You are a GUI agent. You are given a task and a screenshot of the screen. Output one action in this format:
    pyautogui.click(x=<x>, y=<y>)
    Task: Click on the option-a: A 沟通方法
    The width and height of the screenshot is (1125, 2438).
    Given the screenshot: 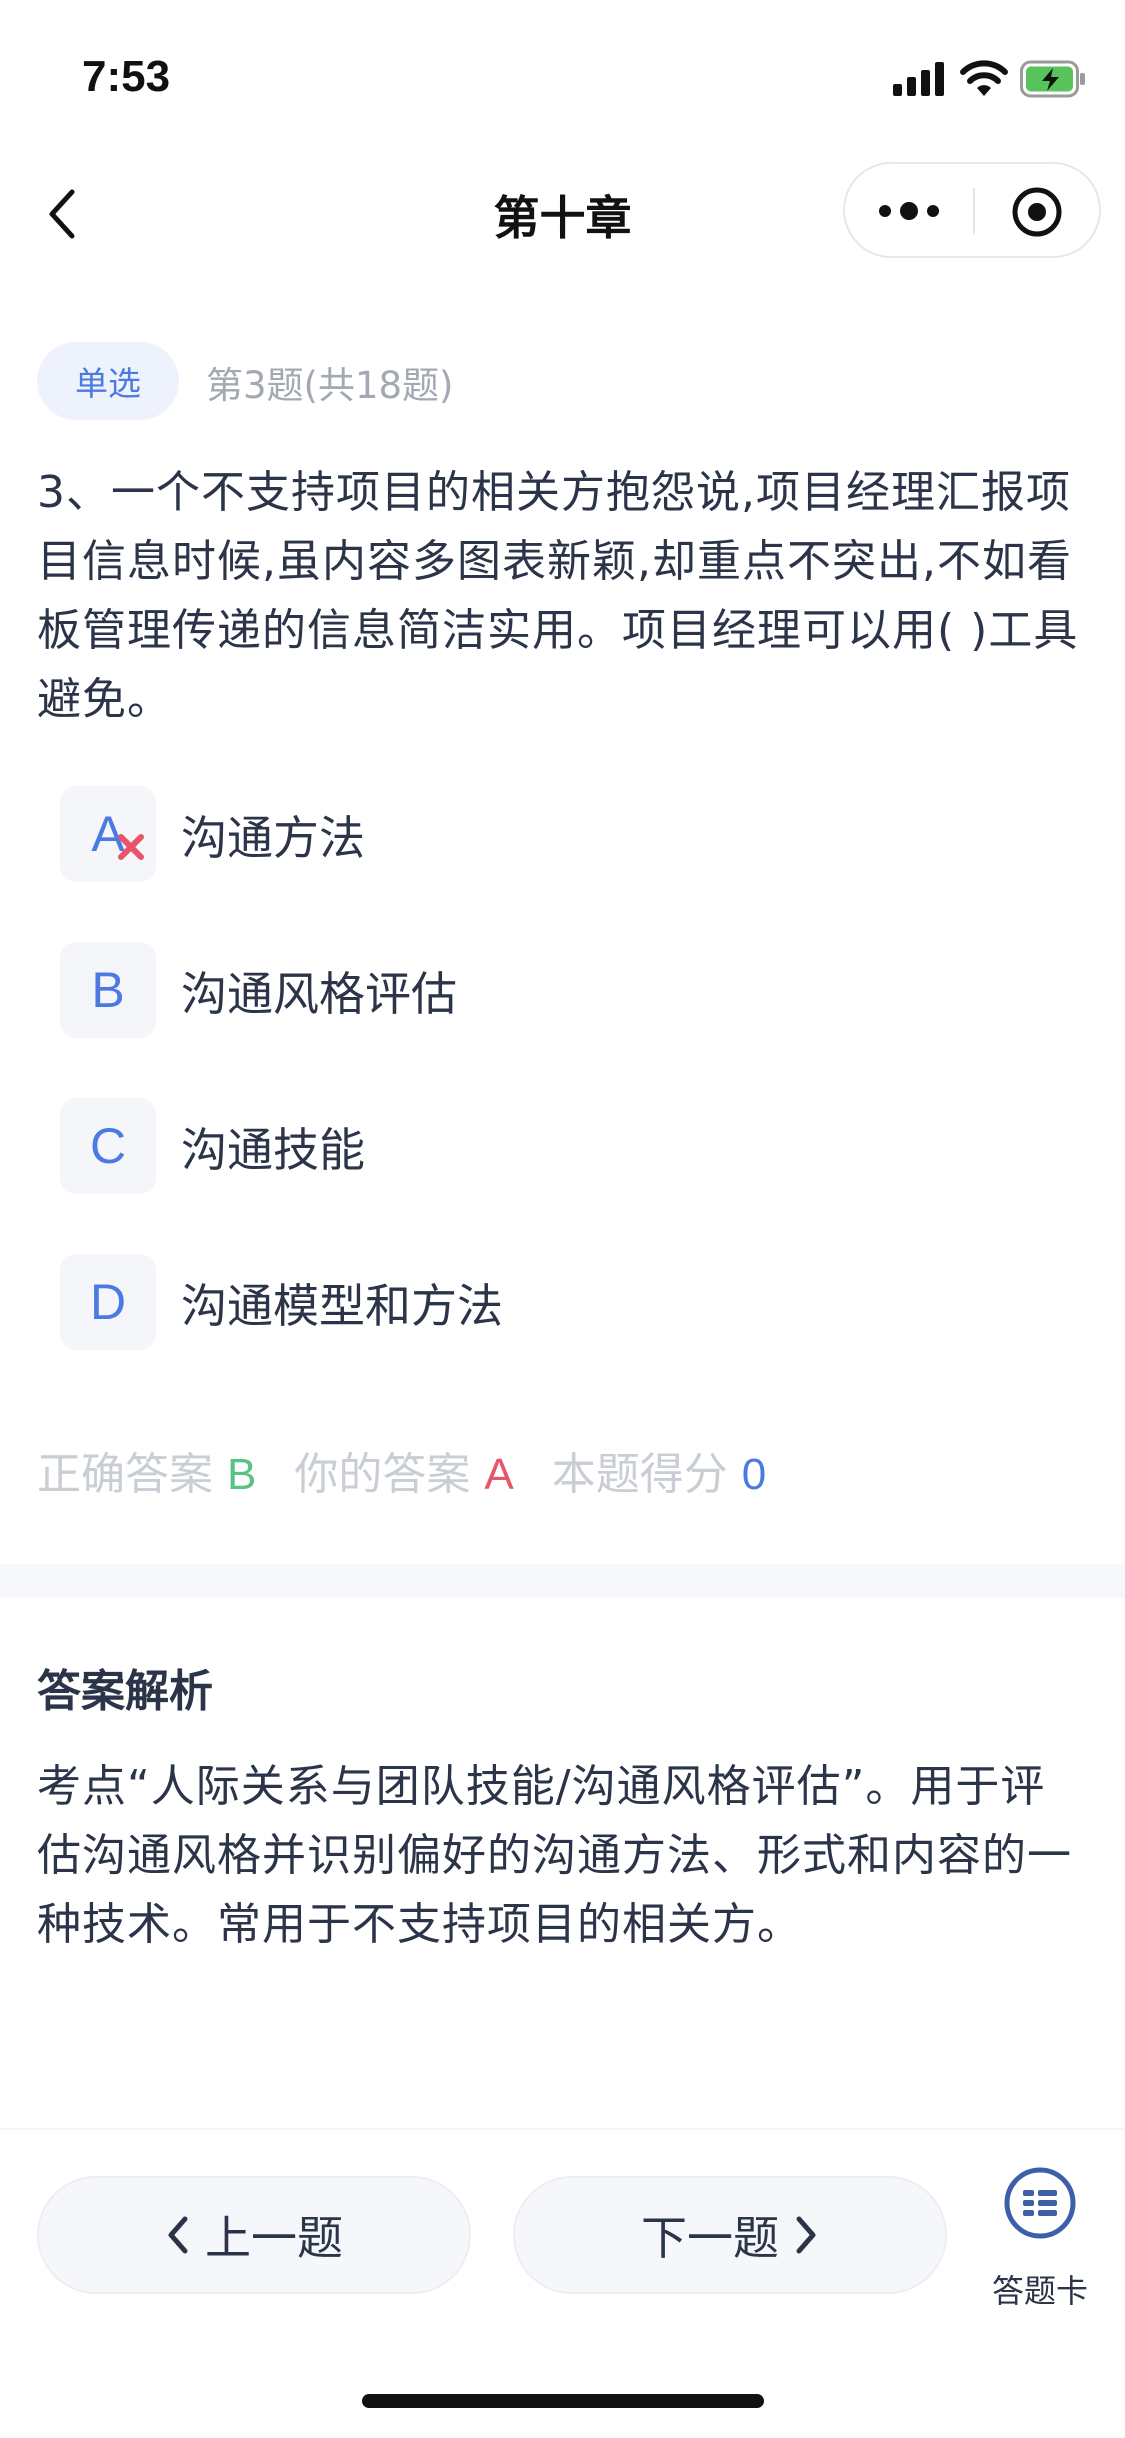 What is the action you would take?
    pyautogui.click(x=560, y=834)
    